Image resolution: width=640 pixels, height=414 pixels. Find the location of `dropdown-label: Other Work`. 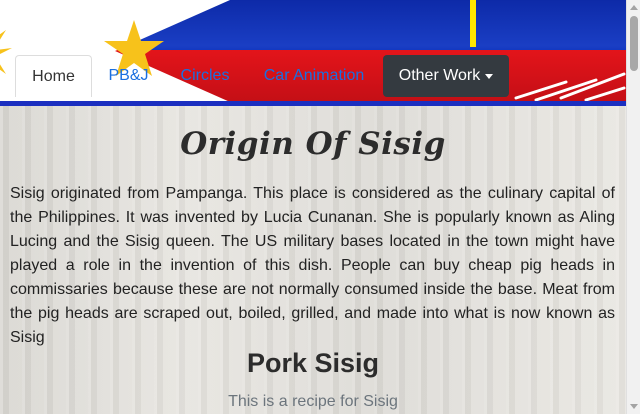

dropdown-label: Other Work is located at coordinates (439, 75).